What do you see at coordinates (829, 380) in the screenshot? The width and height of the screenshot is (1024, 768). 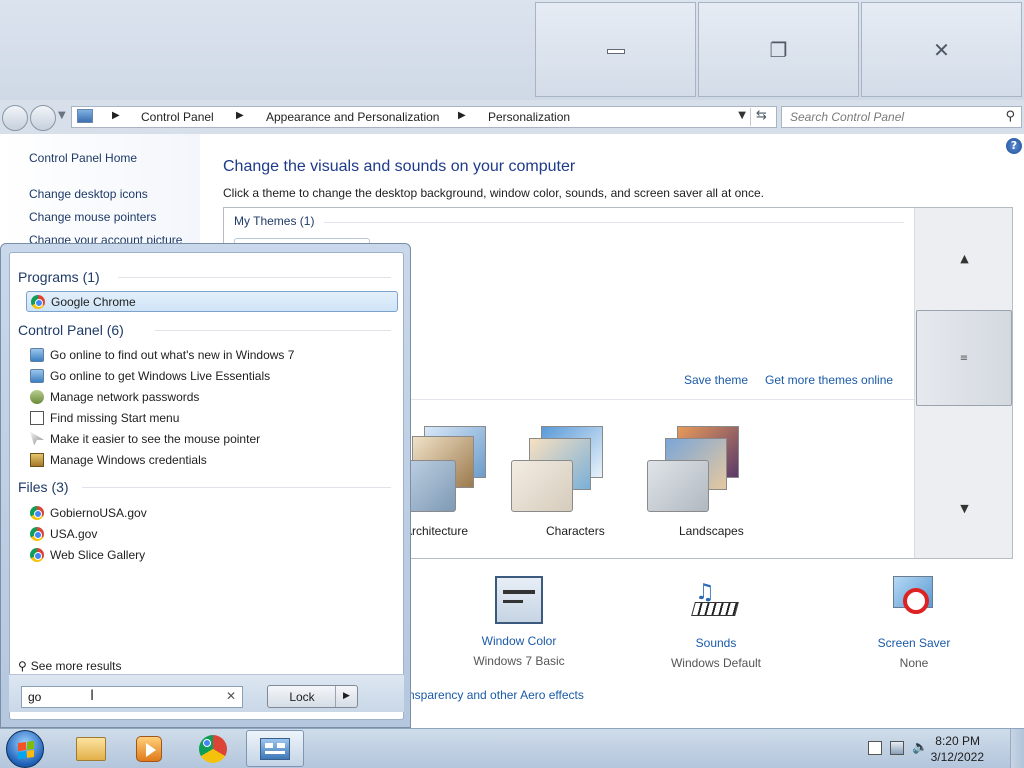 I see `get-more-themes-link: Get more themes online` at bounding box center [829, 380].